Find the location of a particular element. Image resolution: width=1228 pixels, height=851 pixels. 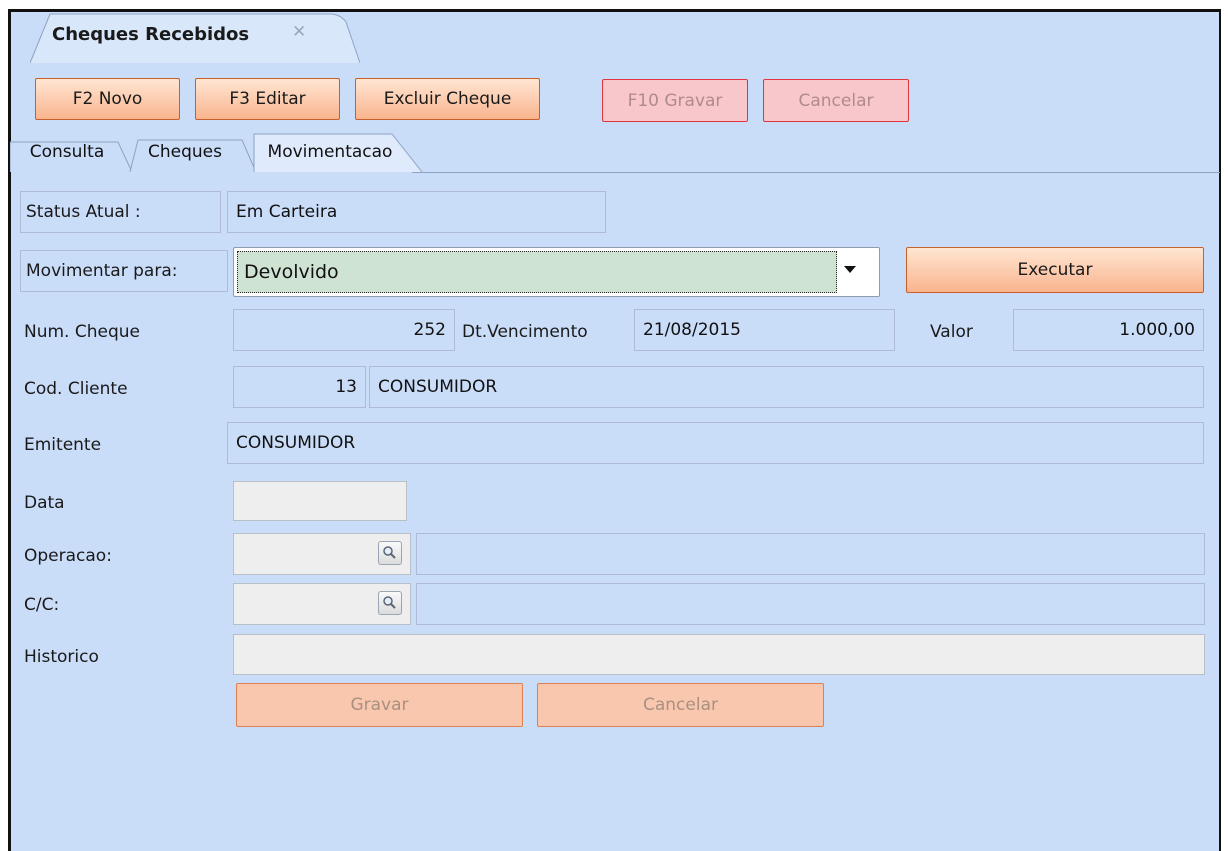

gravar-button: Gravar is located at coordinates (379, 705).